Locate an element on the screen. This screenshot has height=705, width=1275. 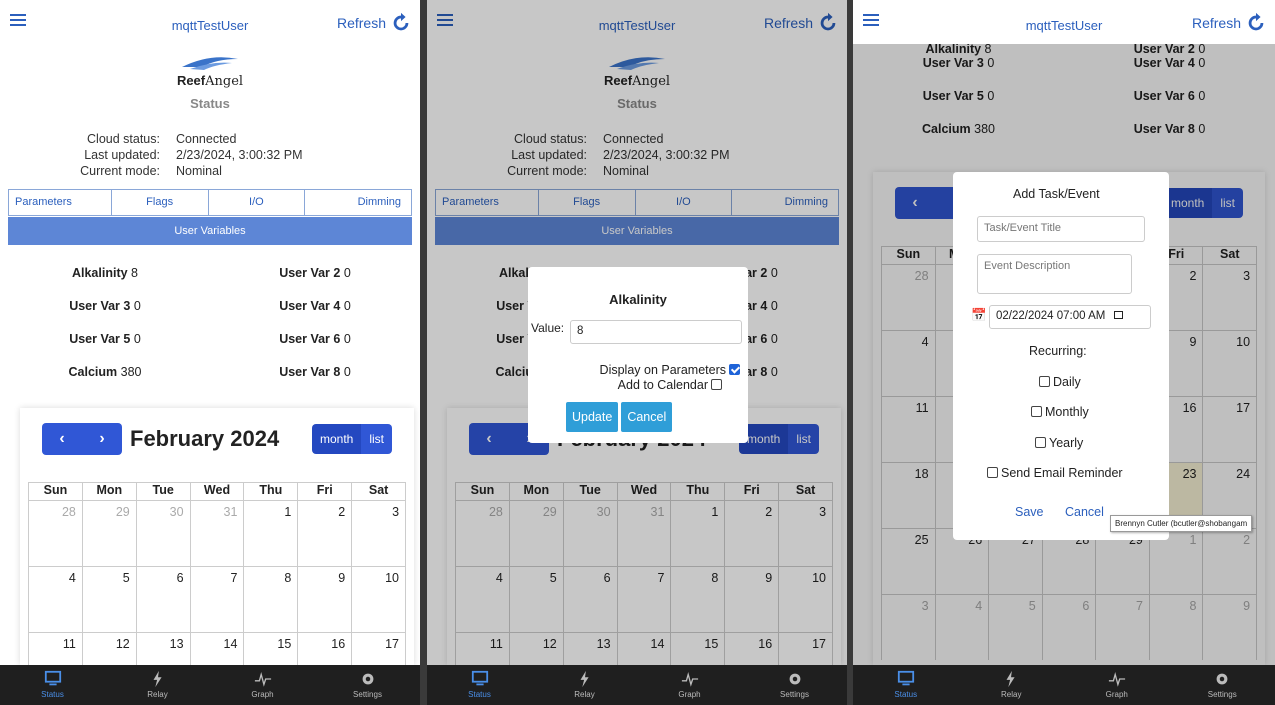
event-title-input: Task/Event Title is located at coordinates (1061, 229).